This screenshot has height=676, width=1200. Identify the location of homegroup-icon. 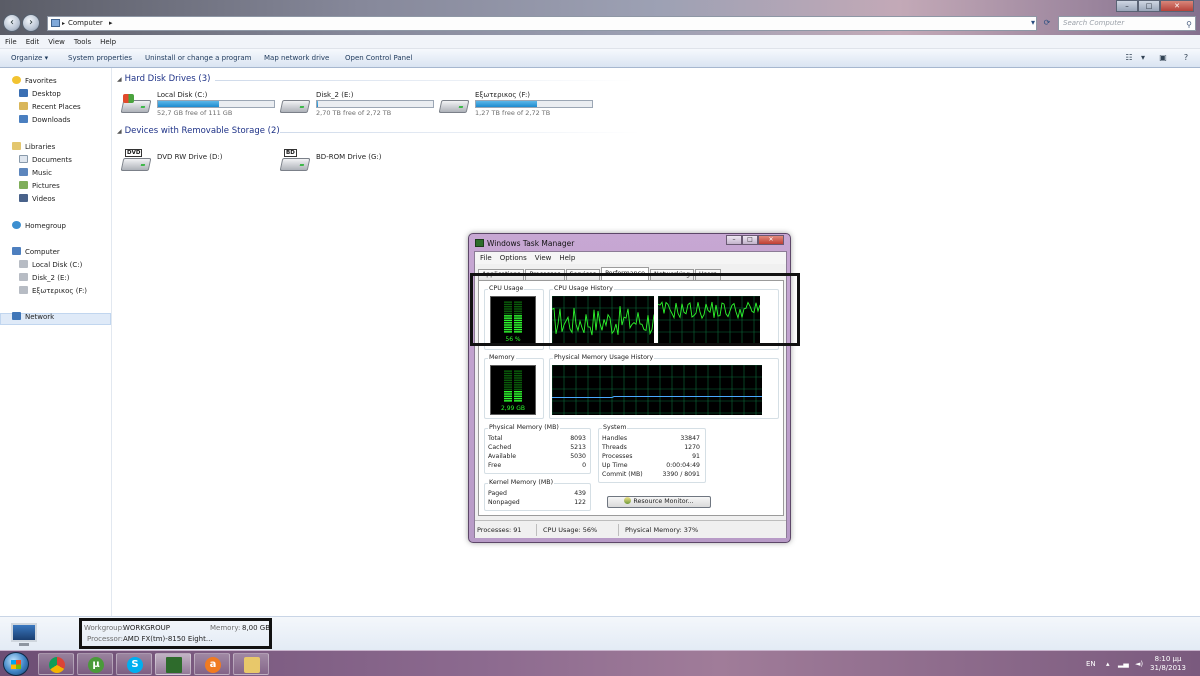
(16, 225).